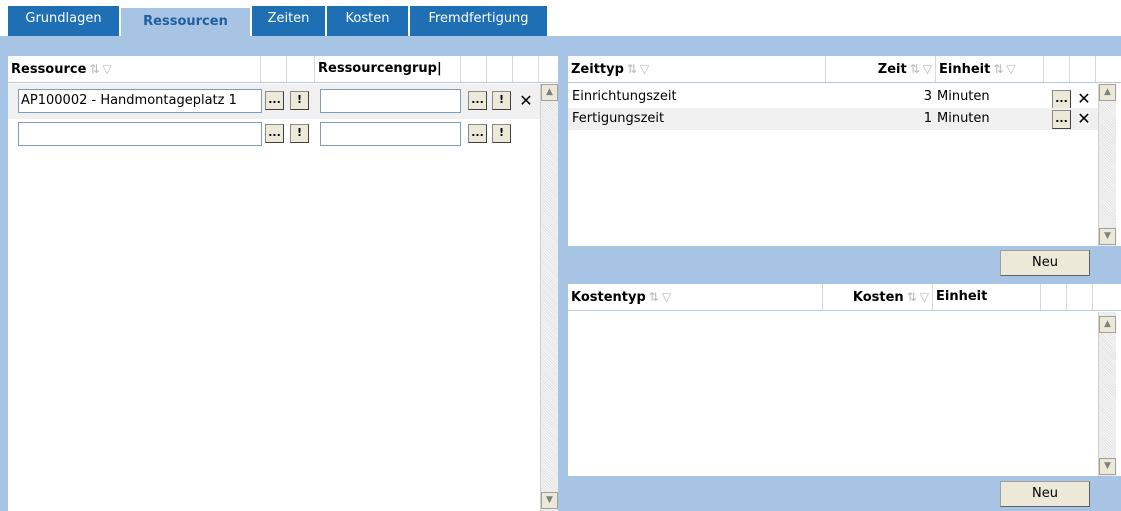 Image resolution: width=1121 pixels, height=511 pixels. What do you see at coordinates (140, 101) in the screenshot?
I see `resource-input: AP100002 - Handmontageplatz 1` at bounding box center [140, 101].